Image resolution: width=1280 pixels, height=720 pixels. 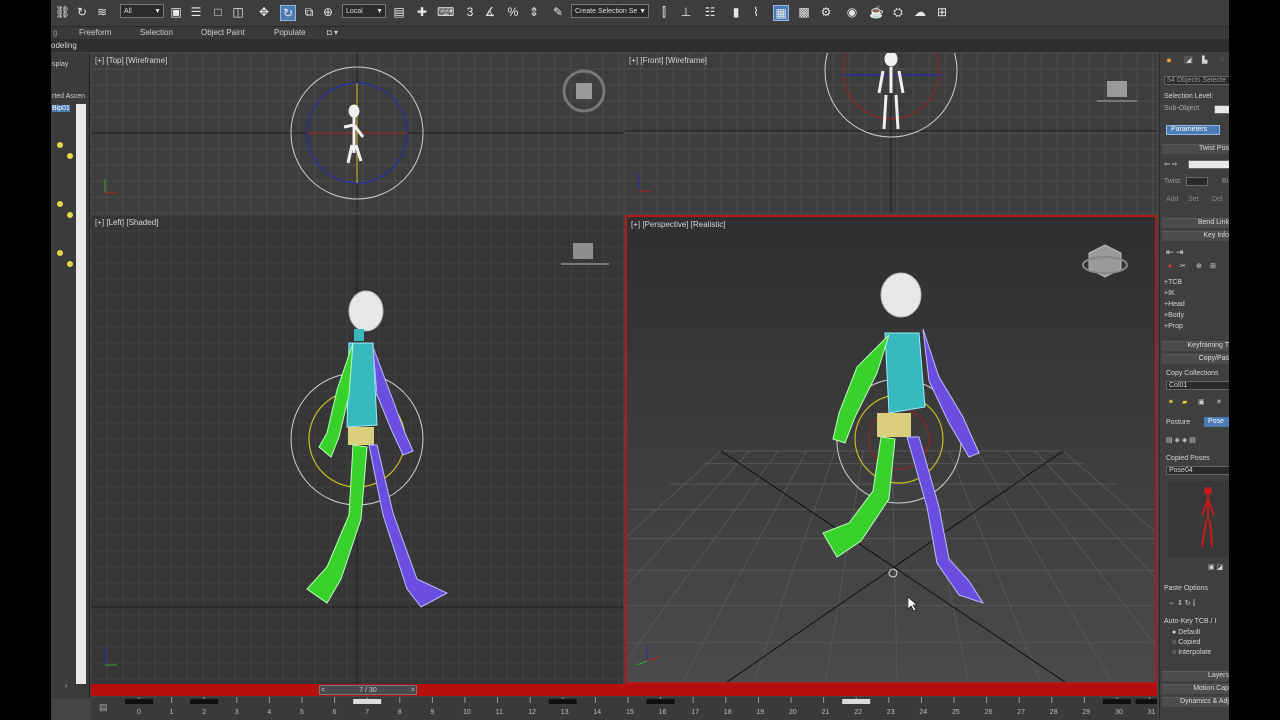 What do you see at coordinates (223, 32) in the screenshot?
I see `ribbon-tab-object-paint: Object Paint` at bounding box center [223, 32].